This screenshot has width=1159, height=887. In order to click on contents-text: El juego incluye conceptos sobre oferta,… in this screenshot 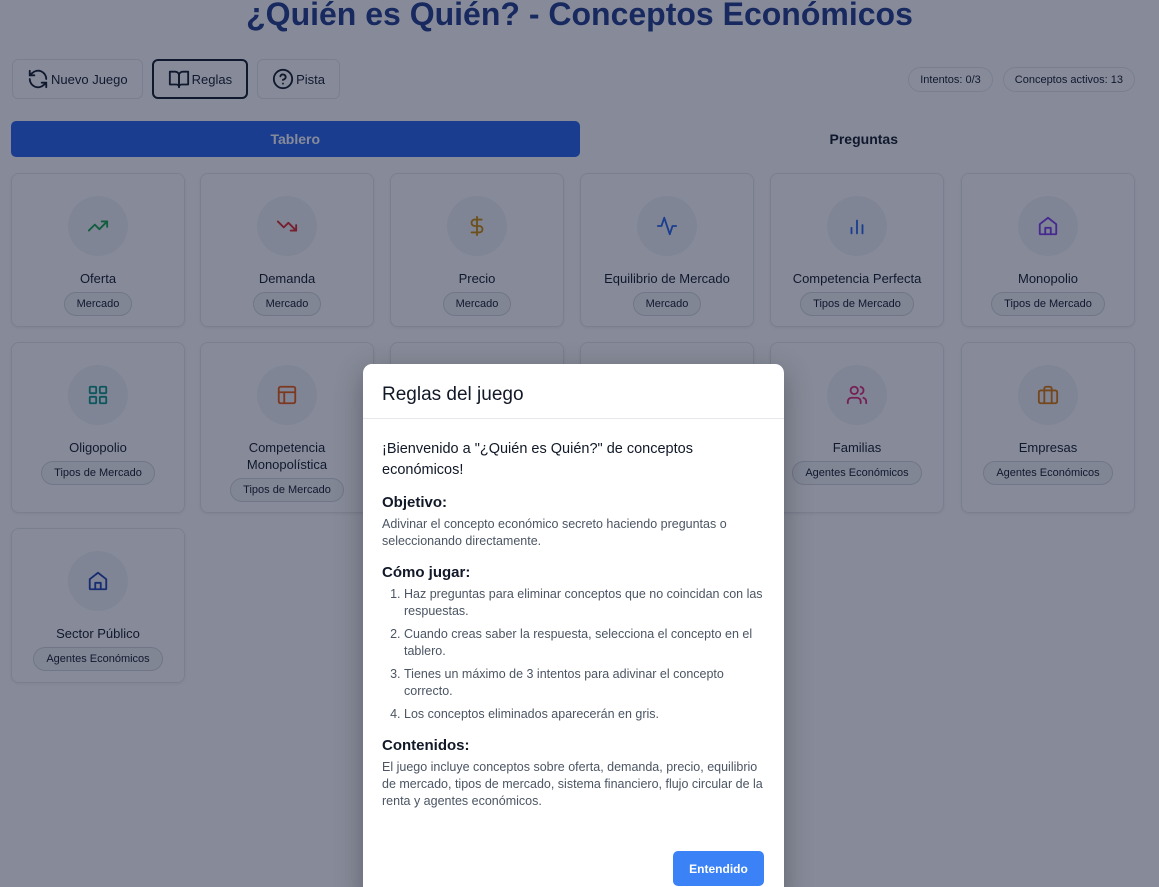, I will do `click(572, 783)`.